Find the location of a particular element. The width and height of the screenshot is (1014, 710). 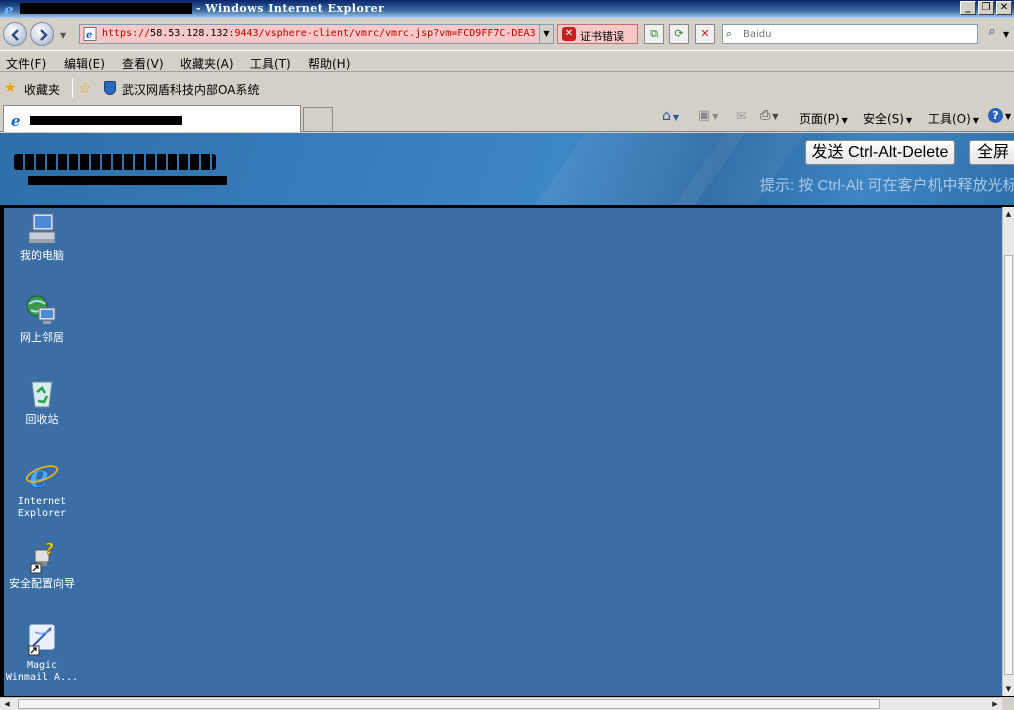

menu-edit: 编辑(E) is located at coordinates (84, 63).